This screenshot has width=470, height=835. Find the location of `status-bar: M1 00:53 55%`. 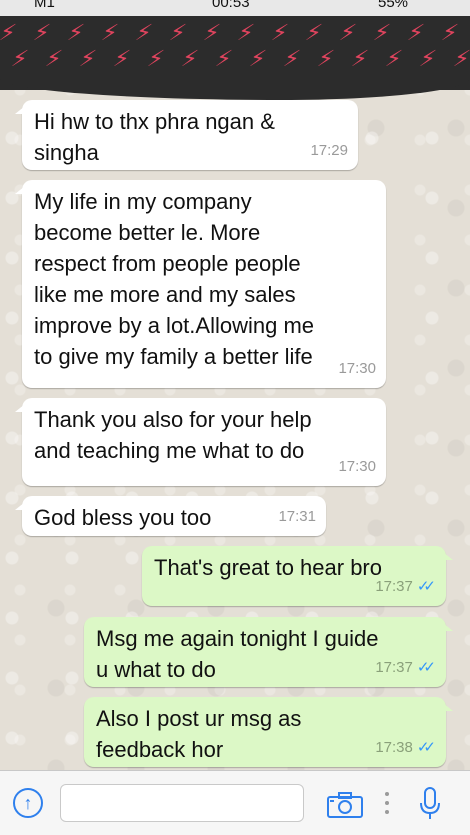

status-bar: M1 00:53 55% is located at coordinates (235, 8).